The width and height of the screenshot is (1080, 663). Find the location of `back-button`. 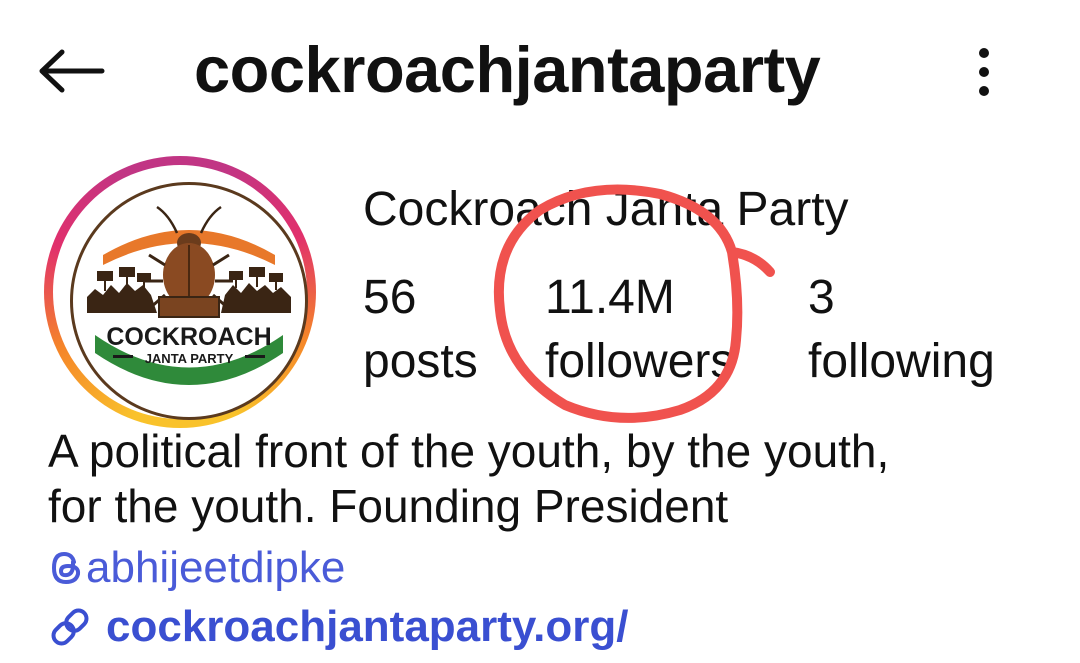

back-button is located at coordinates (72, 71).